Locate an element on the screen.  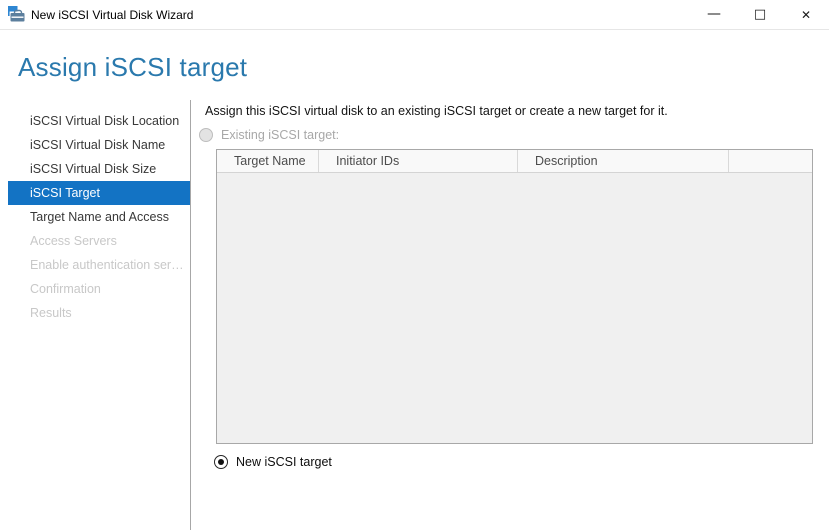
window-controls: — □ ✕ is located at coordinates (760, 14).